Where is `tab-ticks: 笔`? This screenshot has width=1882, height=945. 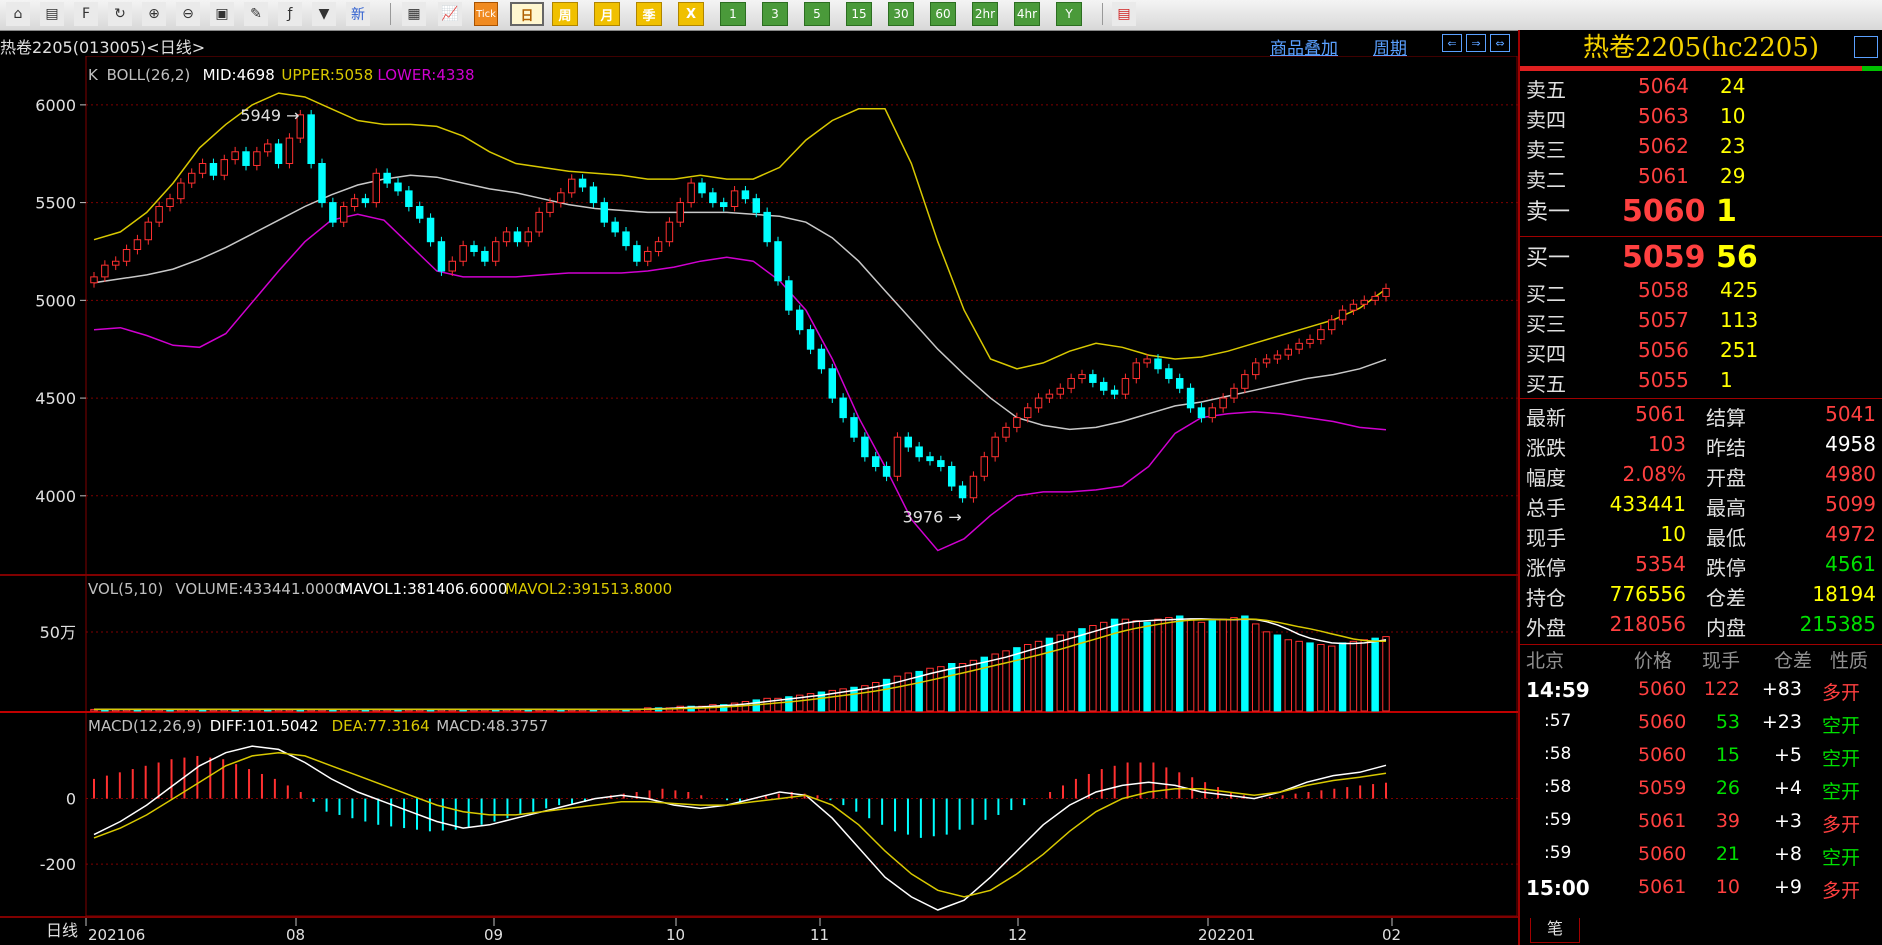 tab-ticks: 笔 is located at coordinates (1555, 930).